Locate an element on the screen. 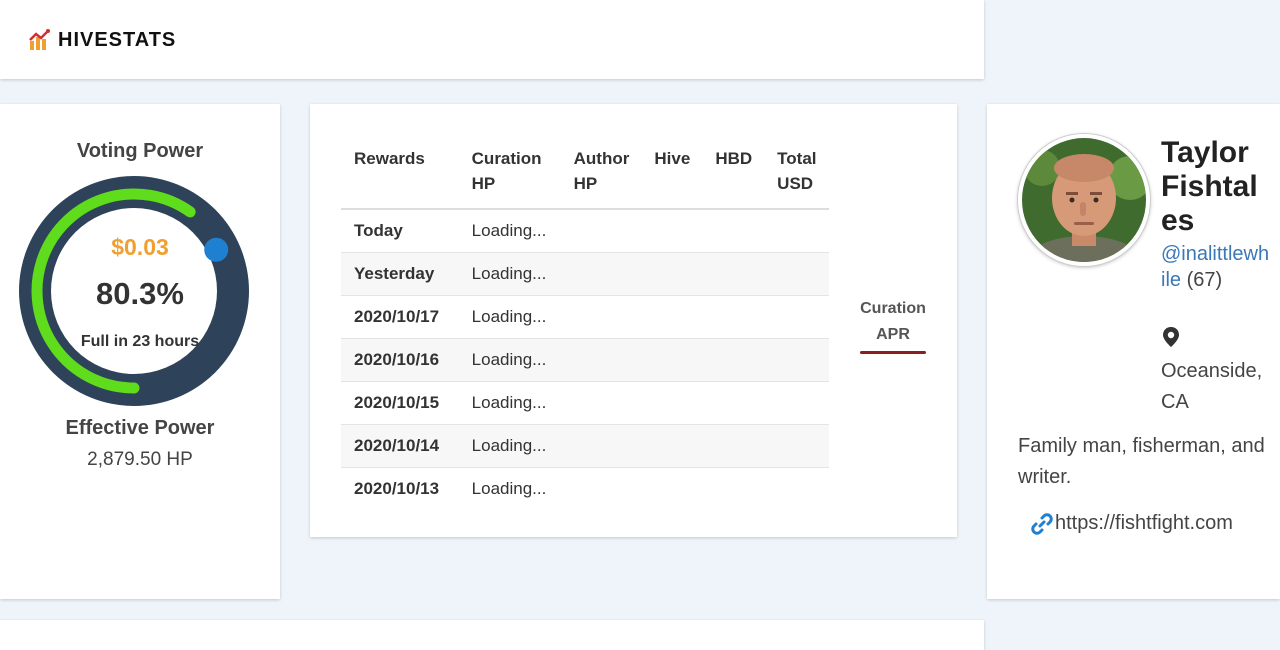 The image size is (1280, 650). profile-reputation: (67) is located at coordinates (1204, 280).